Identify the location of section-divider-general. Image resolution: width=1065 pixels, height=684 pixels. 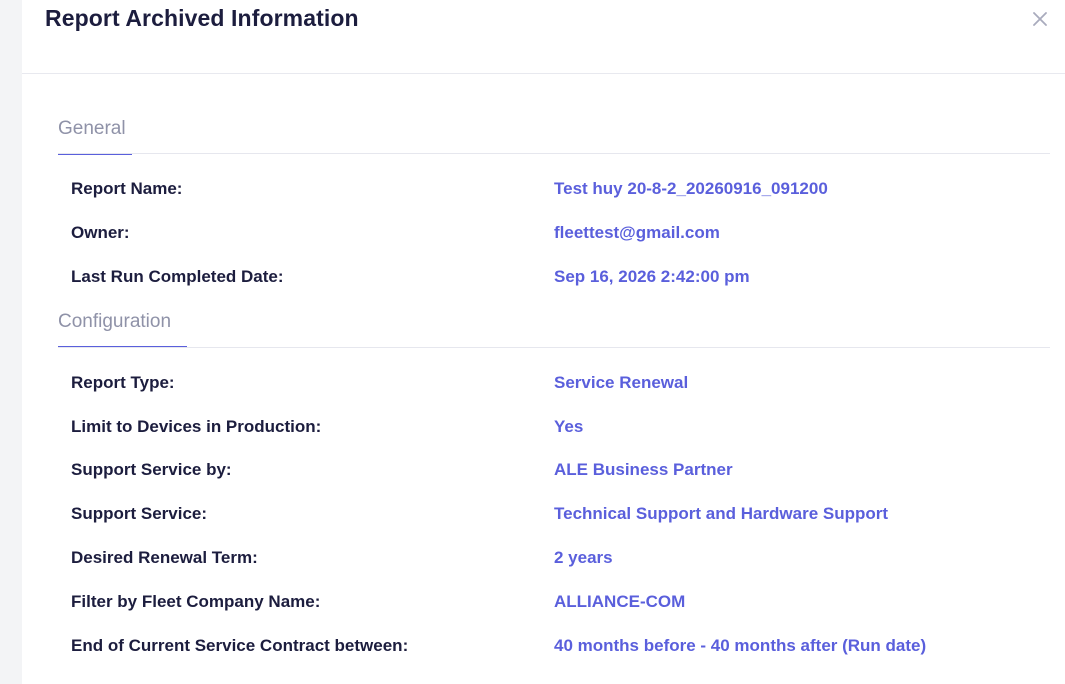
(554, 153).